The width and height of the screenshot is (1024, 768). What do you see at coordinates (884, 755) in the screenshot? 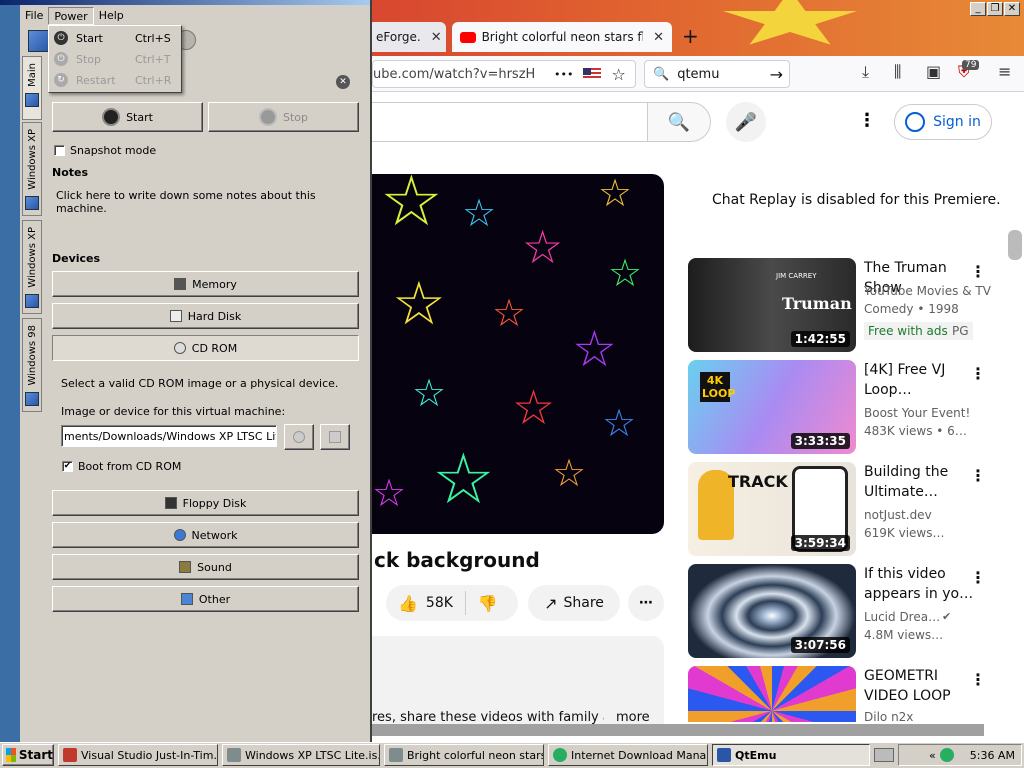
I see `keyboard-icon` at bounding box center [884, 755].